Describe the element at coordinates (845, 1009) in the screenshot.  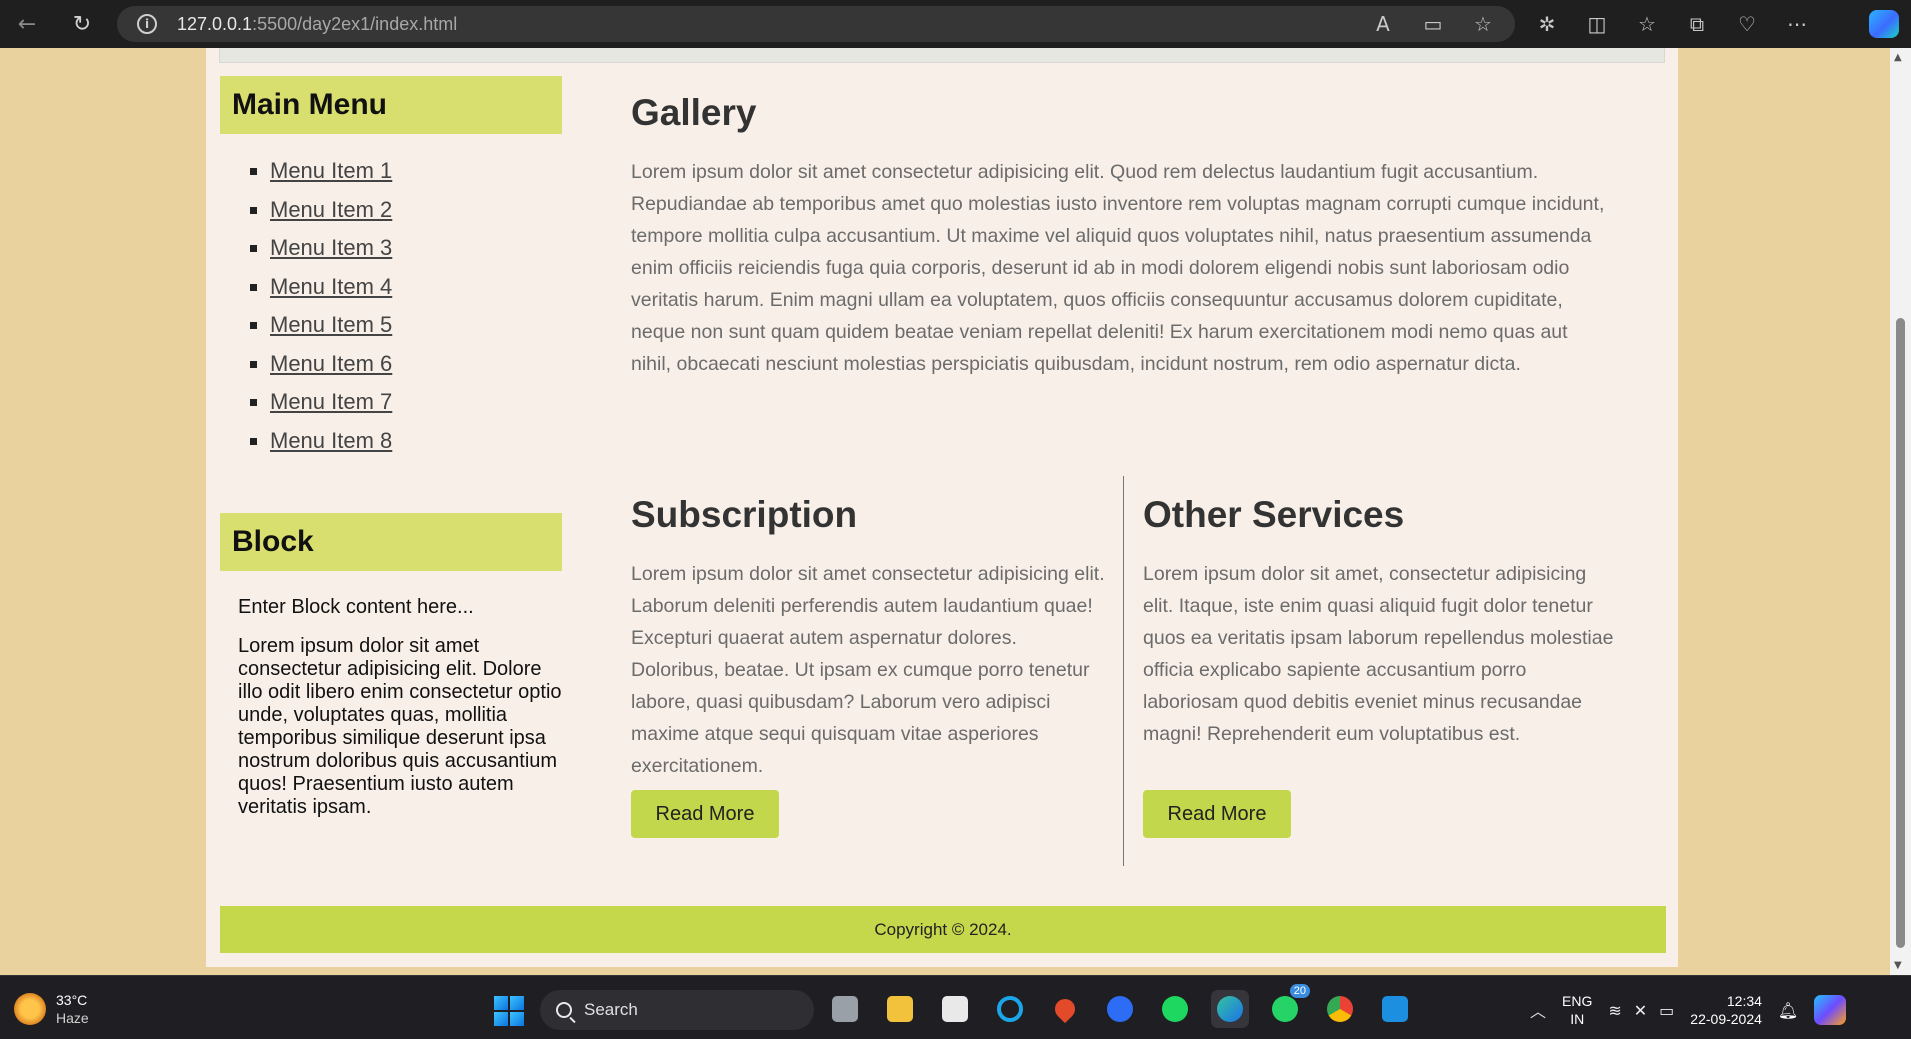
I see `task-view-icon` at that location.